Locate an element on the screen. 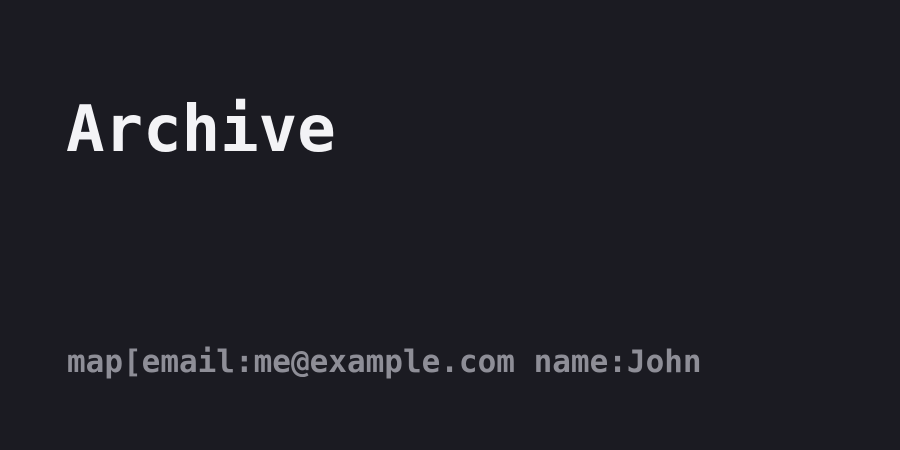 The image size is (900, 450). page-title: Archive is located at coordinates (201, 130).